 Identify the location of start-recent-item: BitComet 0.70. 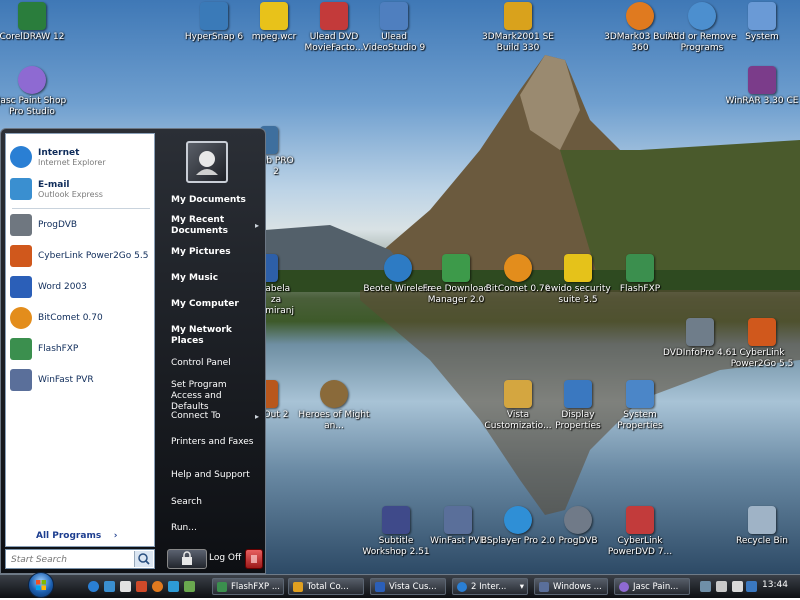
(81, 318).